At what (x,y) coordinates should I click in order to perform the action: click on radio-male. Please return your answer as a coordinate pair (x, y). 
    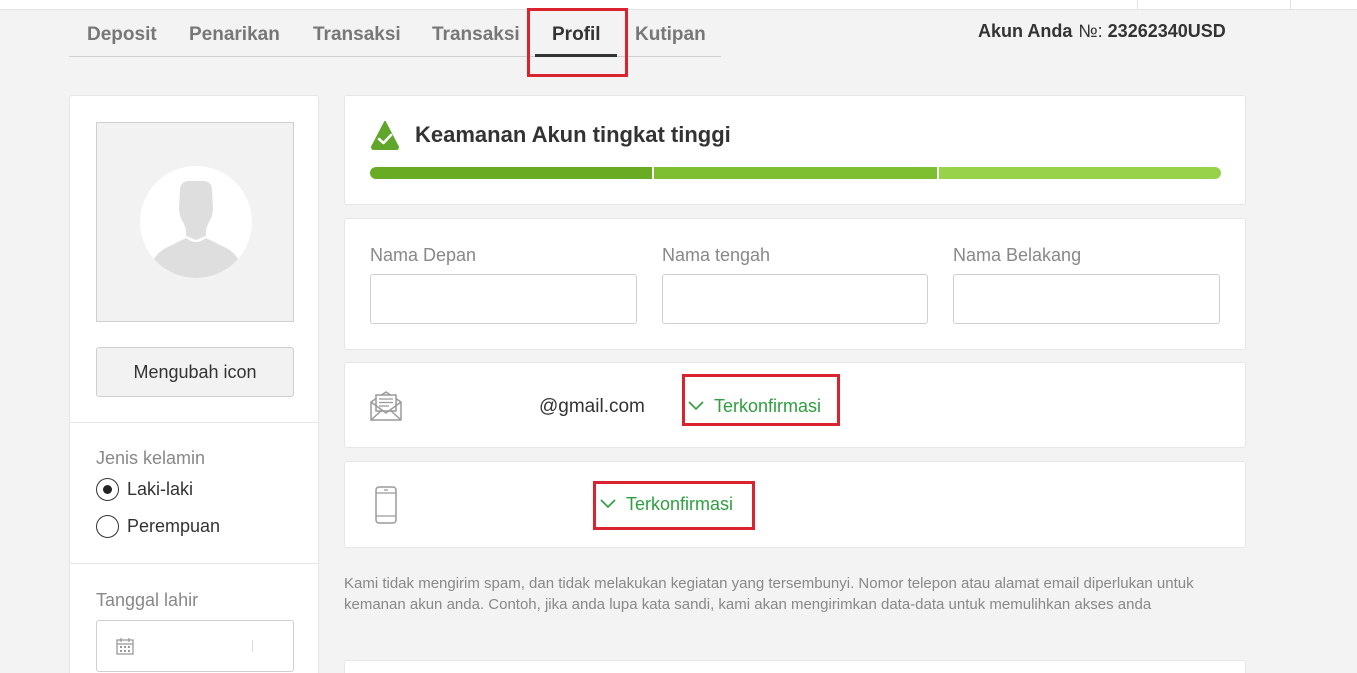
    Looking at the image, I should click on (107, 489).